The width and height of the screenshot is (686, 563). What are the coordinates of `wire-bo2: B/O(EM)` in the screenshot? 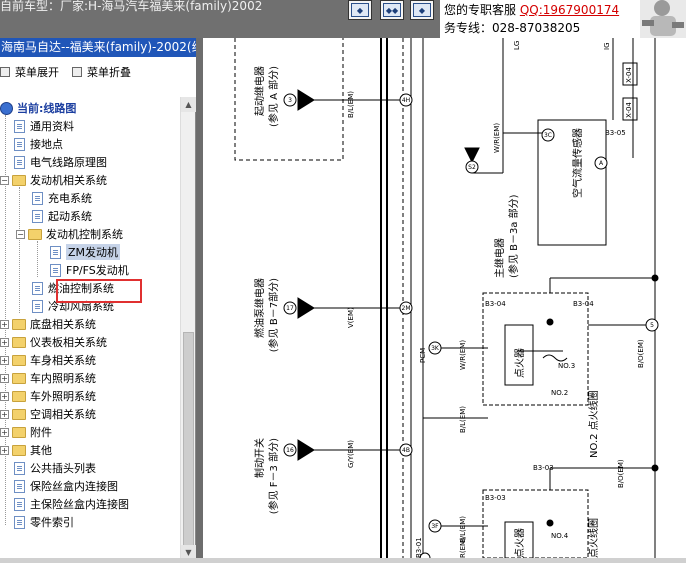 It's located at (621, 473).